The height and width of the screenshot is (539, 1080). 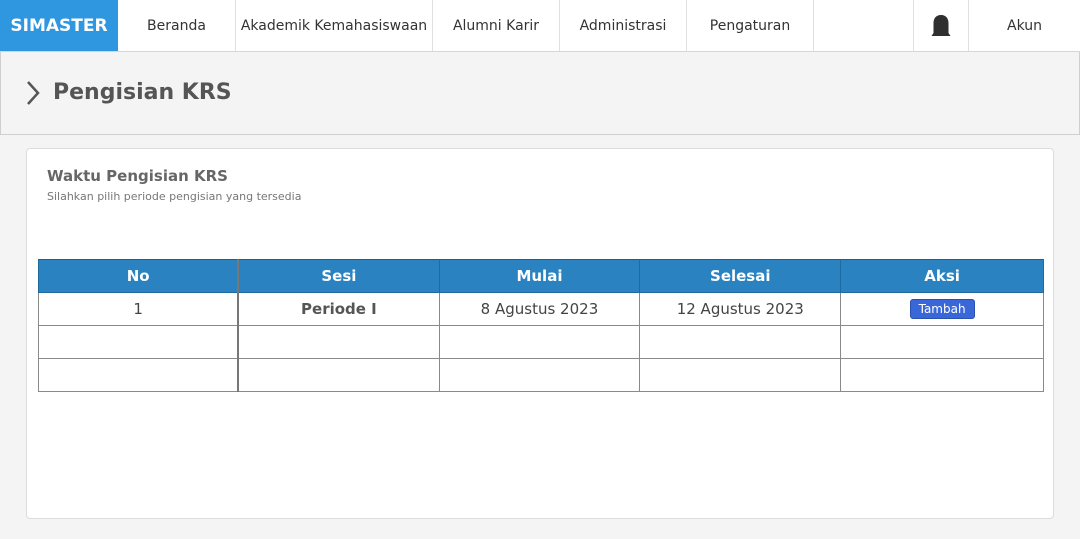 What do you see at coordinates (59, 25) in the screenshot?
I see `brand-logo: SIMASTER` at bounding box center [59, 25].